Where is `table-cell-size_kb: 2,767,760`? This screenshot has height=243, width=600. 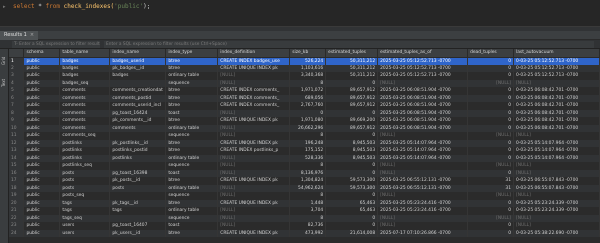 table-cell-size_kb: 2,767,760 is located at coordinates (308, 106).